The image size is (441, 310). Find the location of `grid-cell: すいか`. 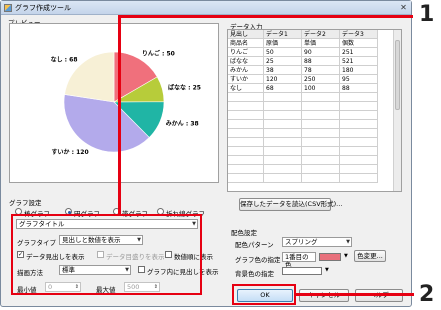

grid-cell: すいか is located at coordinates (246, 79).